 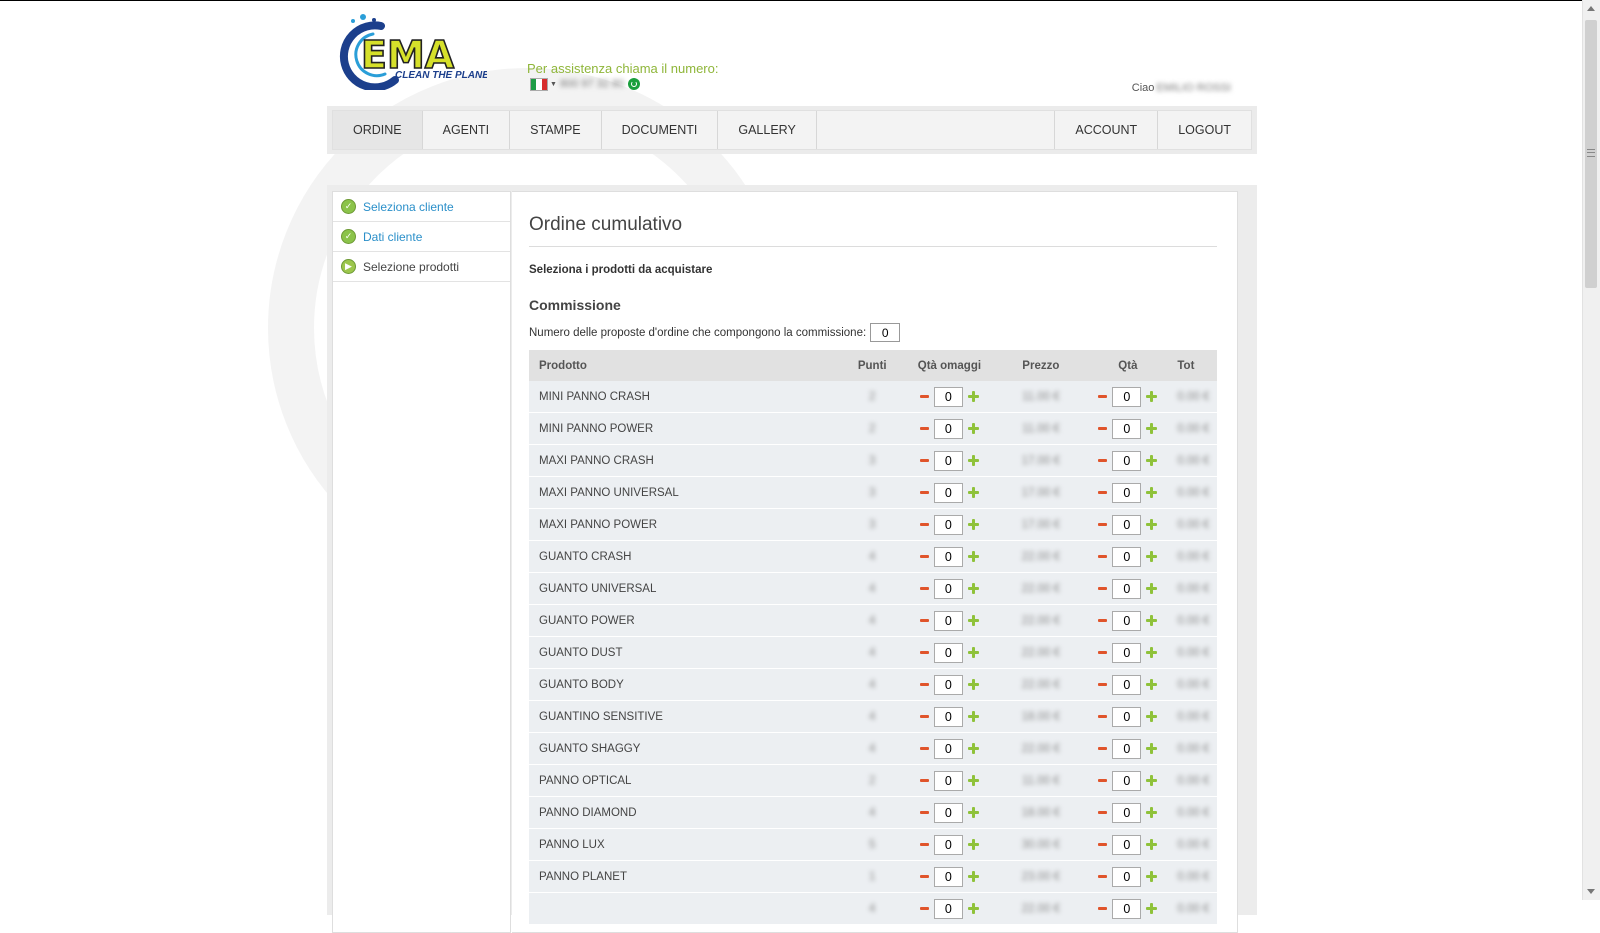 What do you see at coordinates (634, 84) in the screenshot?
I see `phone-call-icon` at bounding box center [634, 84].